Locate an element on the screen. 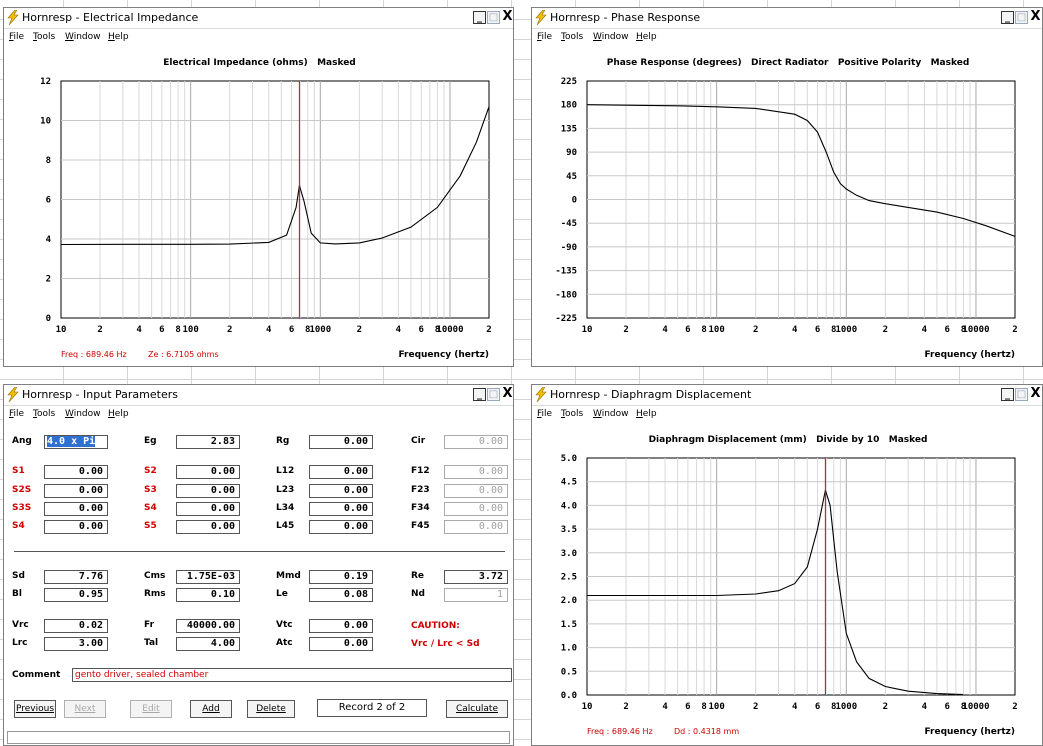 This screenshot has width=1043, height=746. y-tick-label: 1.0 is located at coordinates (569, 649).